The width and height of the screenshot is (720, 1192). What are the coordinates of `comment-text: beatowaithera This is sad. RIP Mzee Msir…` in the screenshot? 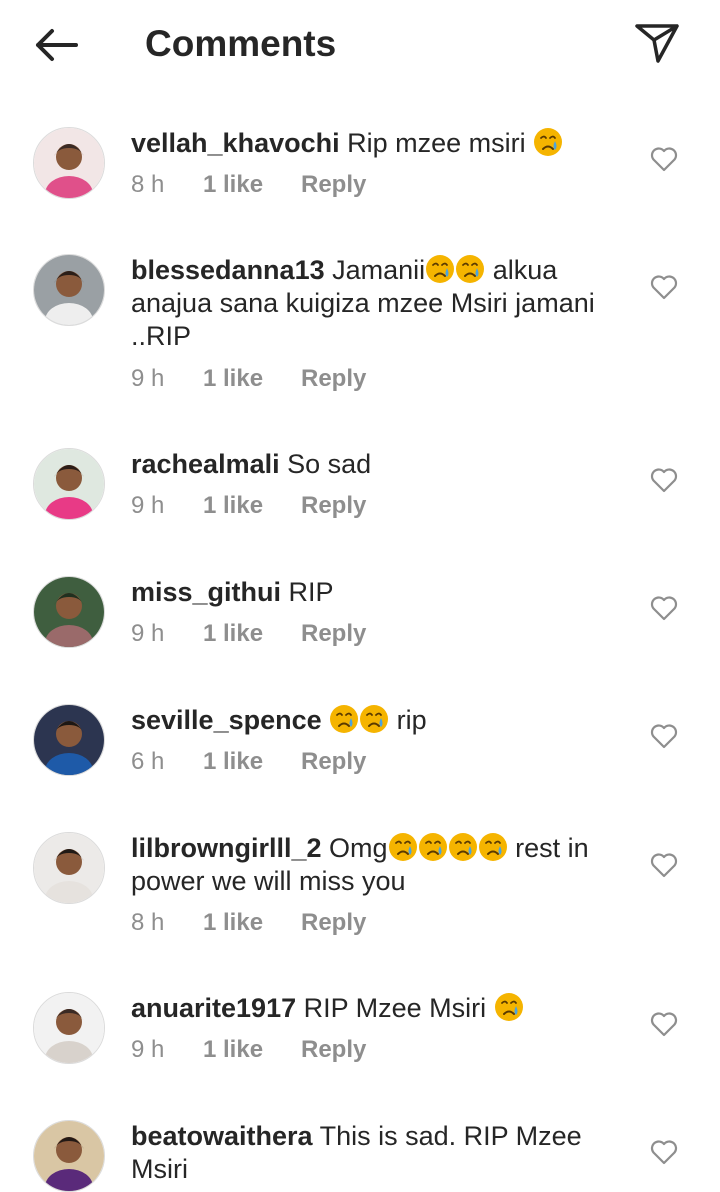 It's located at (371, 1153).